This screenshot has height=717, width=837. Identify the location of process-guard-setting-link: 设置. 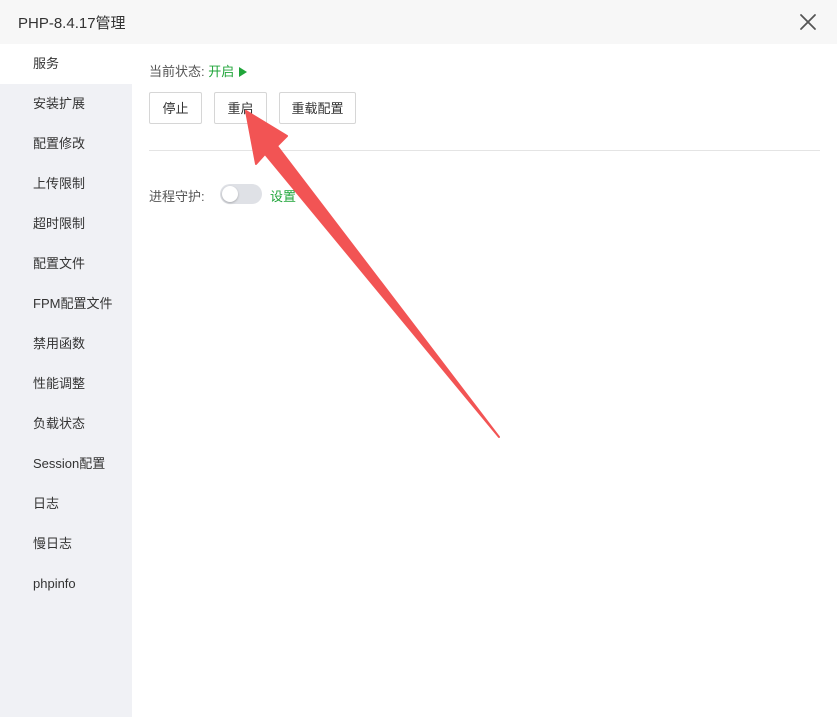
(283, 195).